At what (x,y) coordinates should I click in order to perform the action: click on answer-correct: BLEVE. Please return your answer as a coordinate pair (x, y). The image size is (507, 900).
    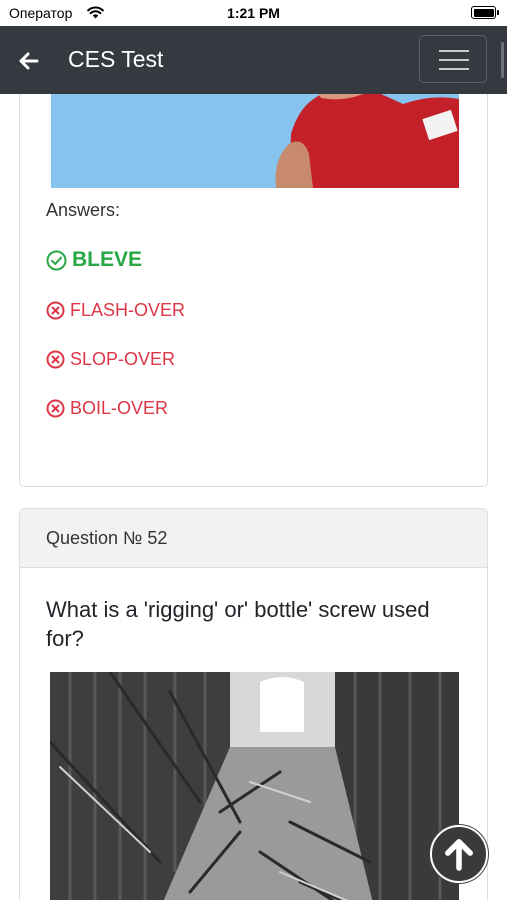
    Looking at the image, I should click on (94, 260).